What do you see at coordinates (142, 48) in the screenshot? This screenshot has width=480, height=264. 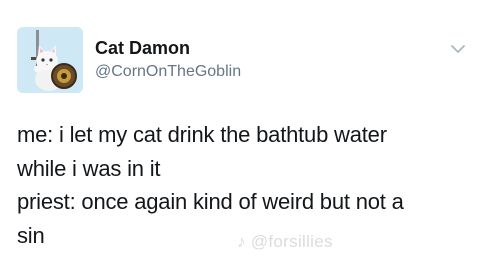 I see `author-display-name: Cat Damon` at bounding box center [142, 48].